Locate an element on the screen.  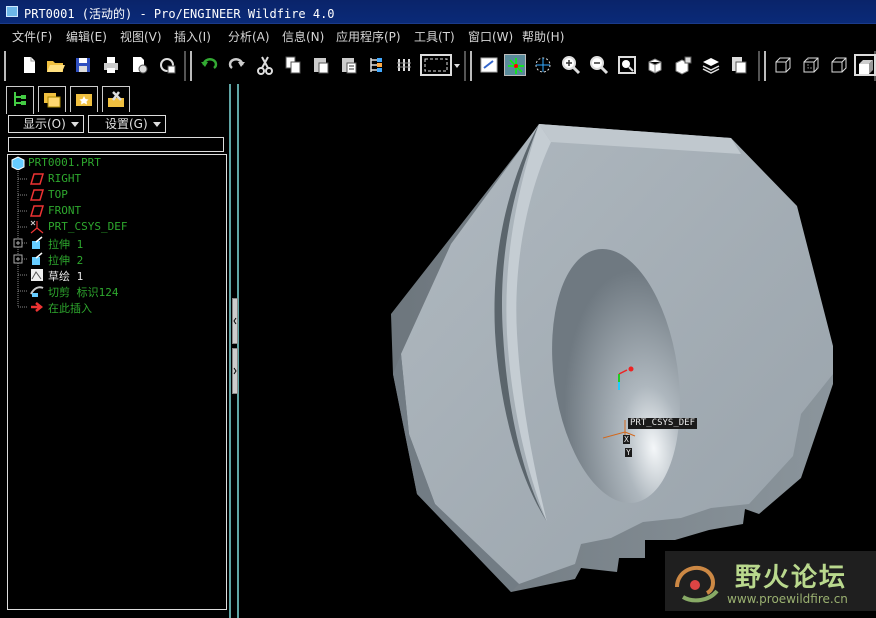
watermark-text: 野火论坛 is located at coordinates (791, 578).